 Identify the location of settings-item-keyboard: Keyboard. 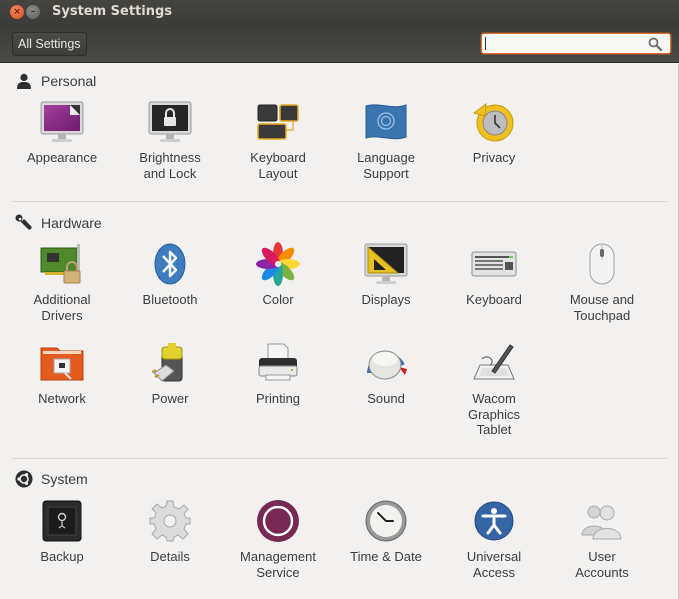
(494, 274).